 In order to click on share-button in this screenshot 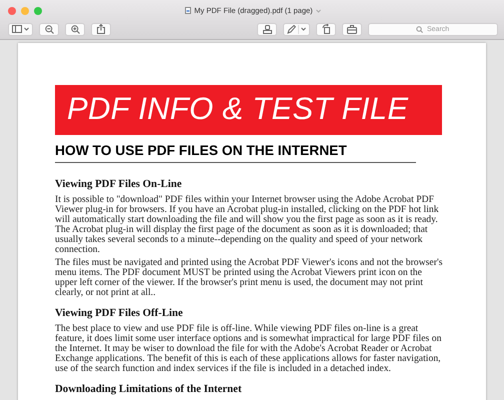, I will do `click(101, 29)`.